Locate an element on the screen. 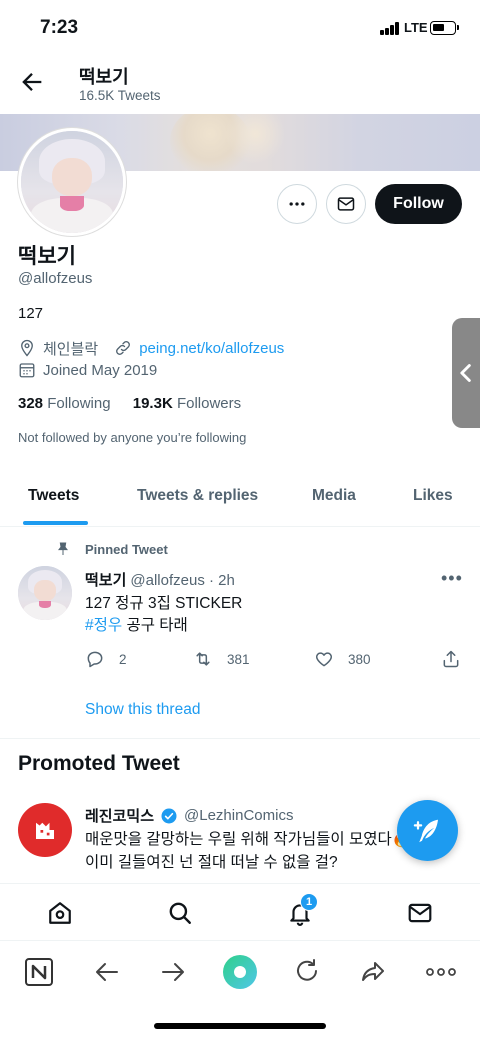 The image size is (480, 1039). promoted-author-name: 레진코믹스 is located at coordinates (119, 815).